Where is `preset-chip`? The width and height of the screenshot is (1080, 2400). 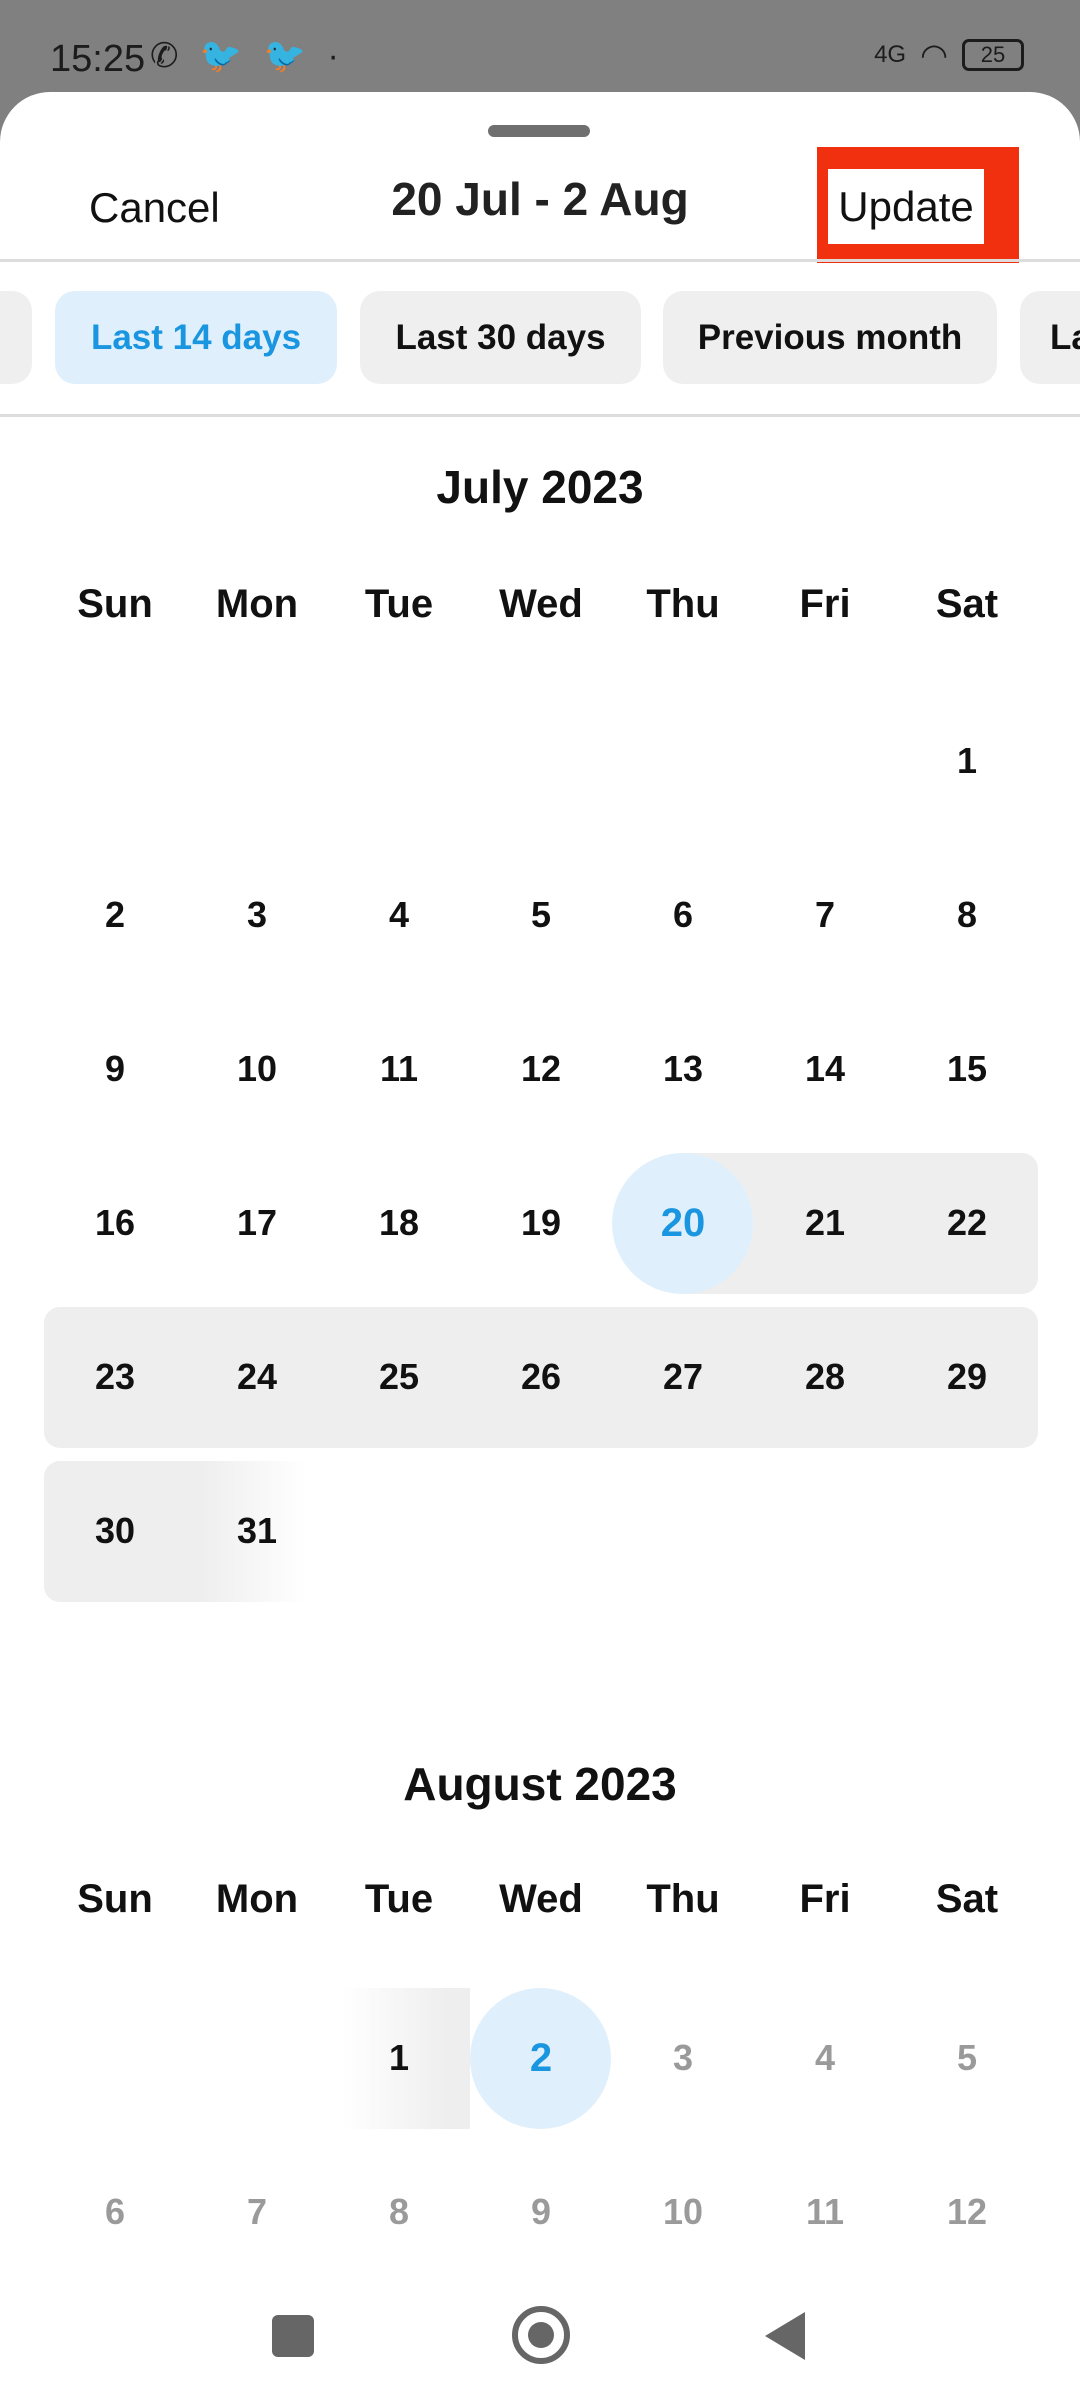 preset-chip is located at coordinates (16, 337).